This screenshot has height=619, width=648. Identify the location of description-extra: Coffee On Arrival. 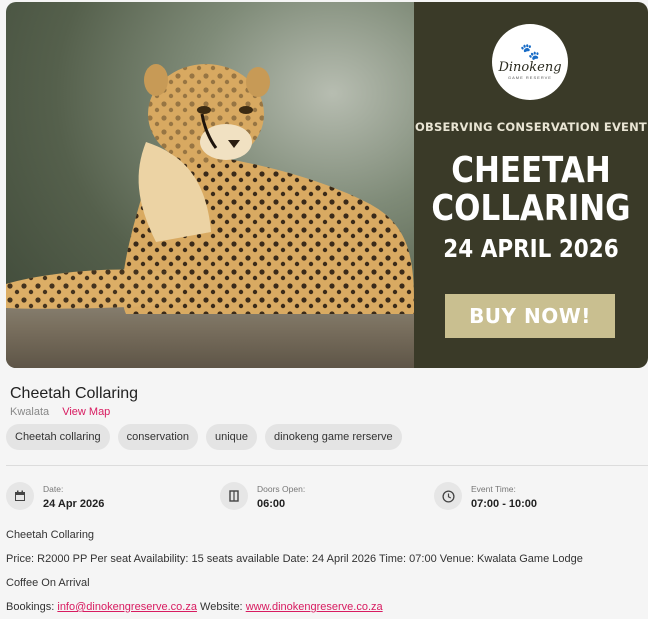
(48, 583).